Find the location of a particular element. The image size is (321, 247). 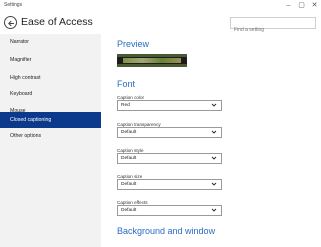

sidebar-item-other-options: Other options is located at coordinates (50, 136).